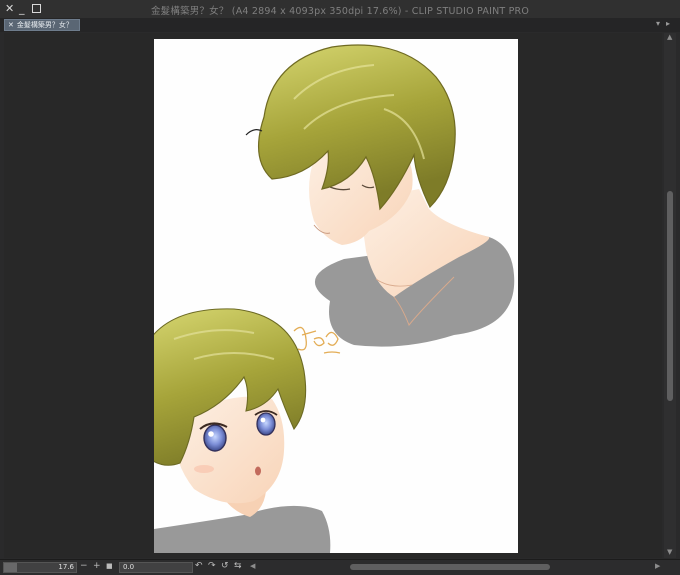  I want to click on scroll-left-icon: ◀, so click(252, 566).